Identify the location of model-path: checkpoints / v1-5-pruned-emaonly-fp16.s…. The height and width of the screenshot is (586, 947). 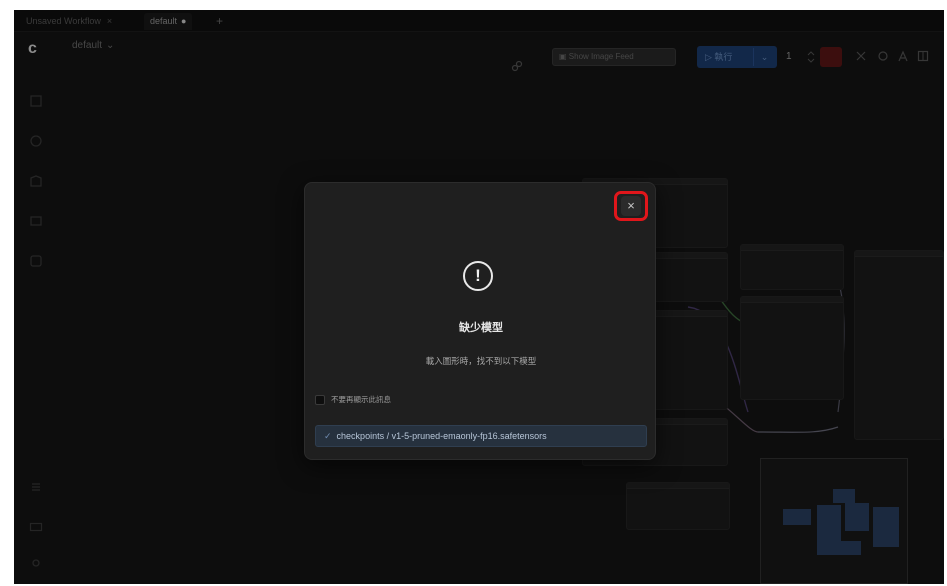
(441, 436).